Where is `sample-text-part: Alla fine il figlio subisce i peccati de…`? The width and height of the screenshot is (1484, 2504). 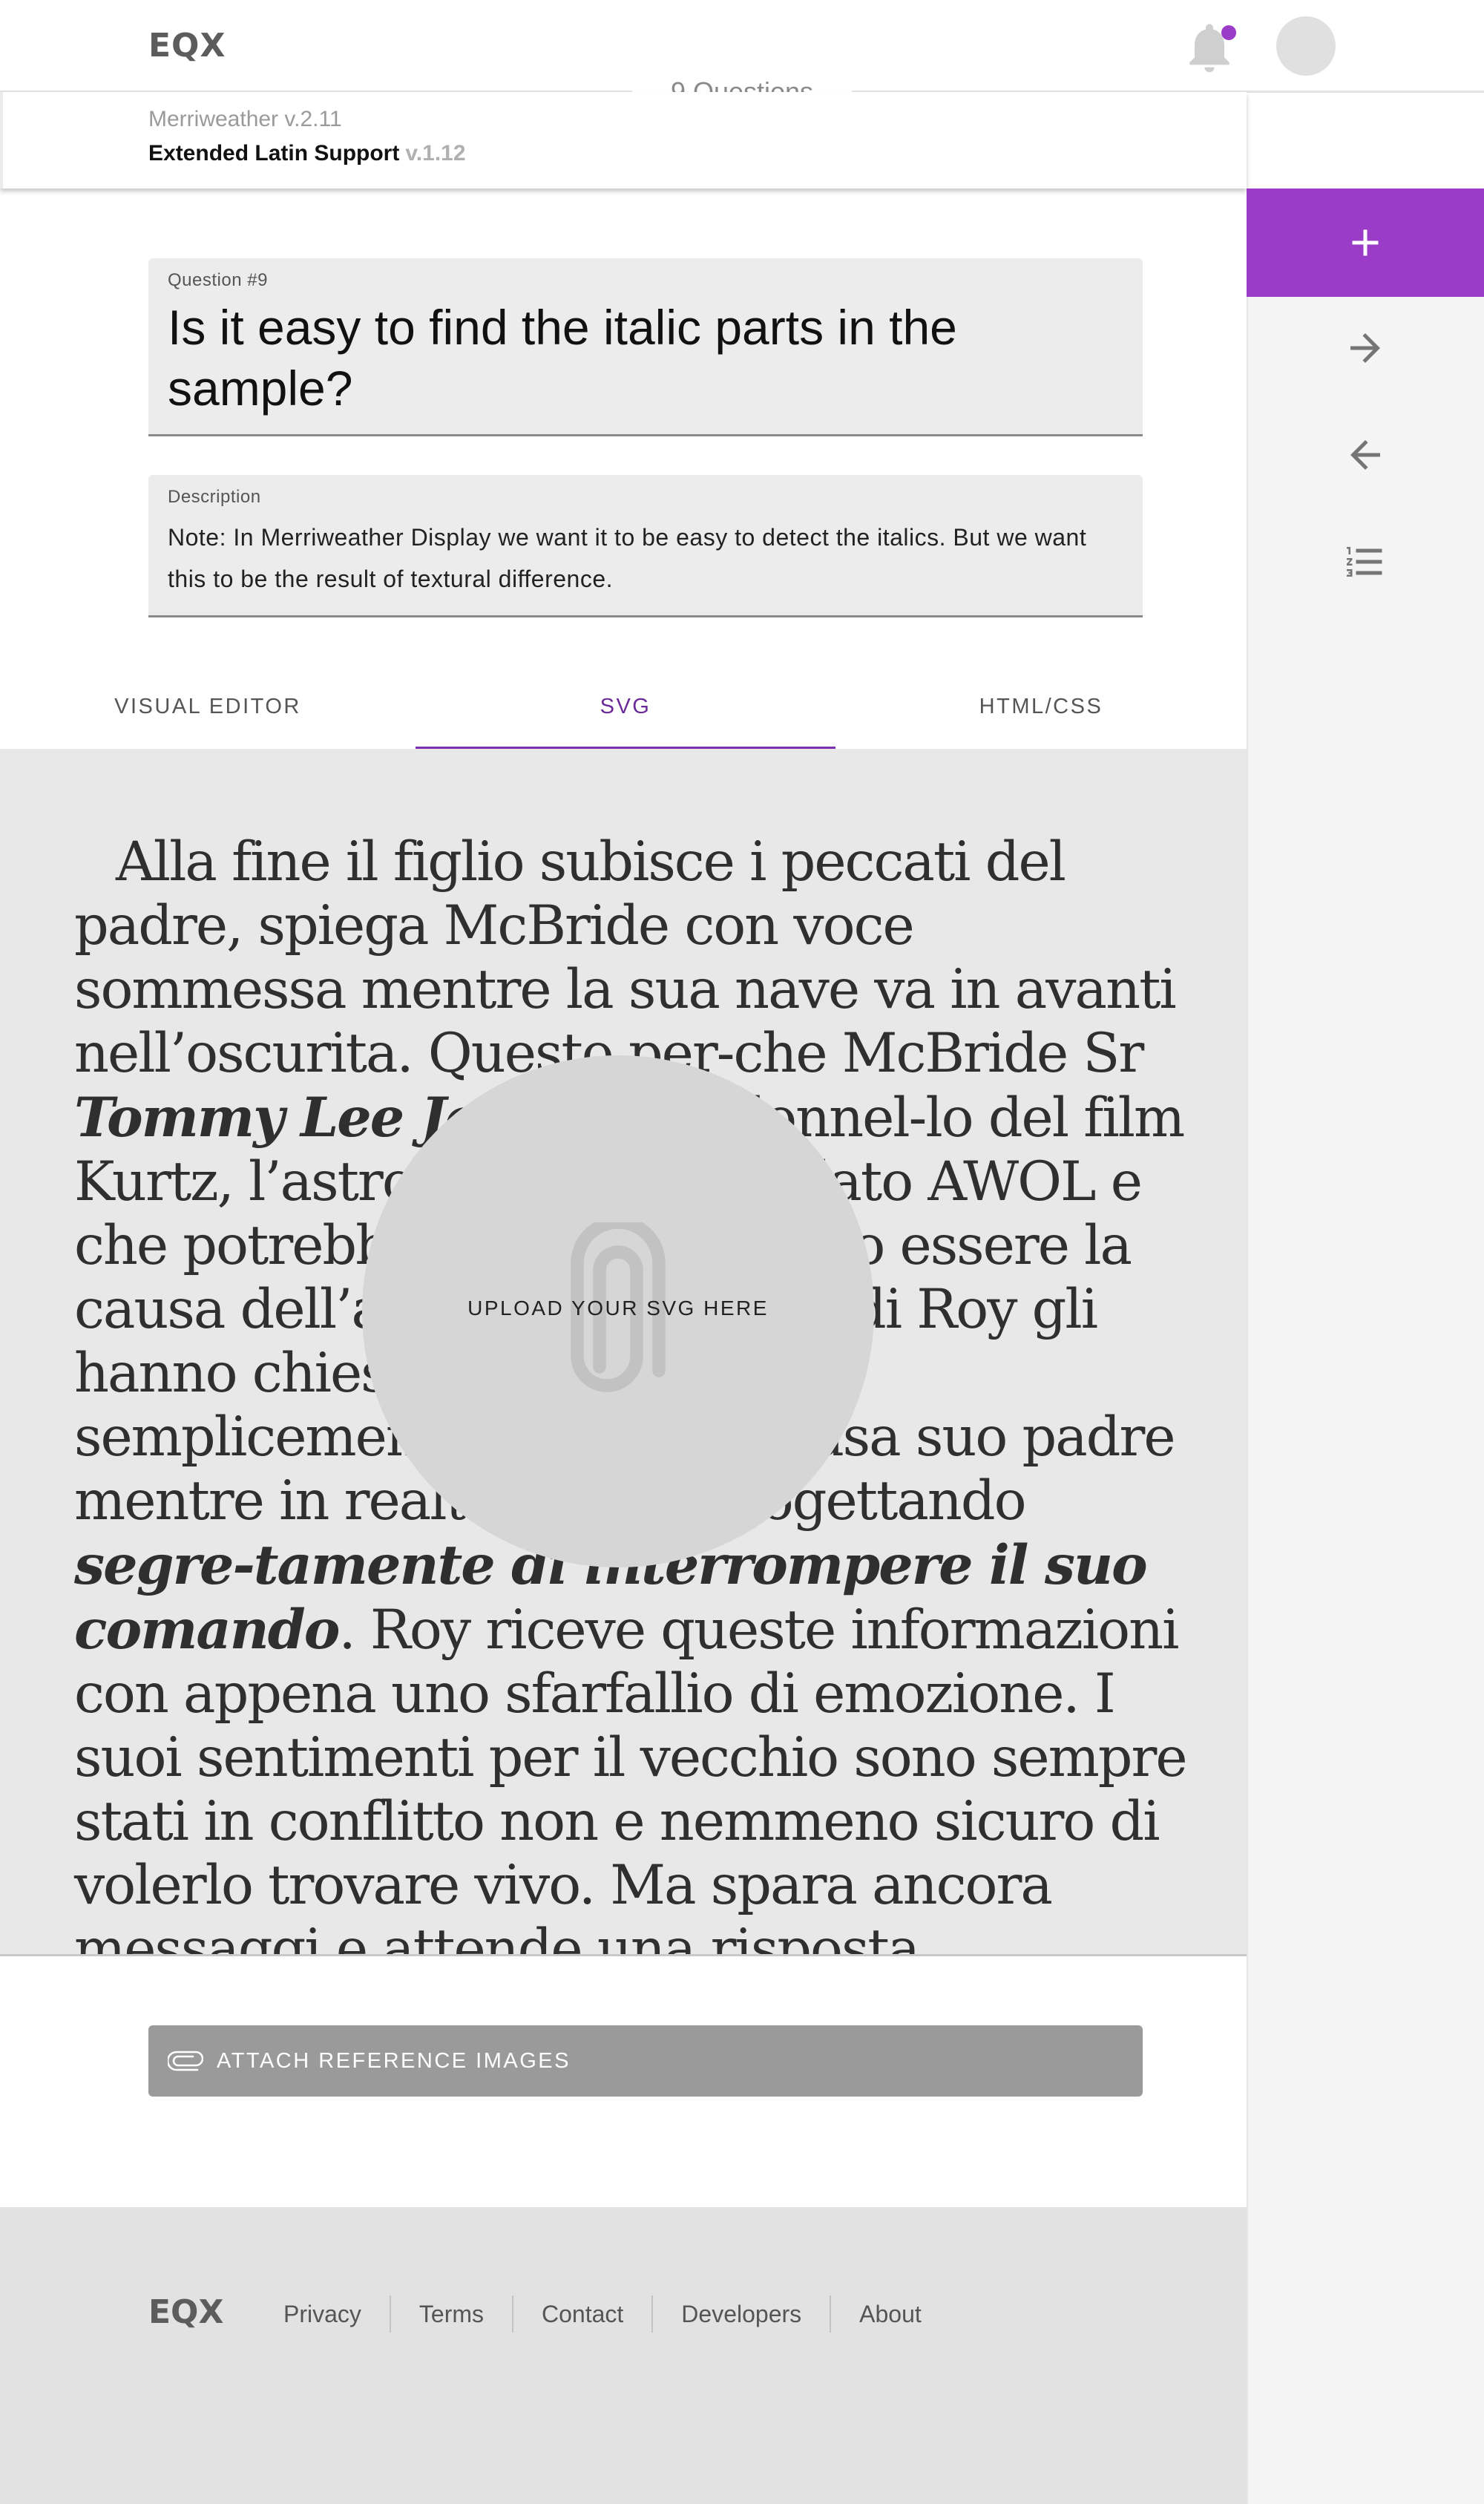 sample-text-part: Alla fine il figlio subisce i peccati de… is located at coordinates (625, 958).